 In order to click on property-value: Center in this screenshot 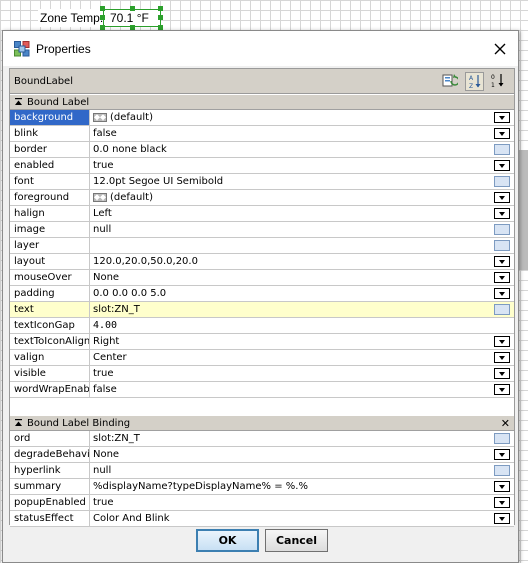, I will do `click(291, 357)`.